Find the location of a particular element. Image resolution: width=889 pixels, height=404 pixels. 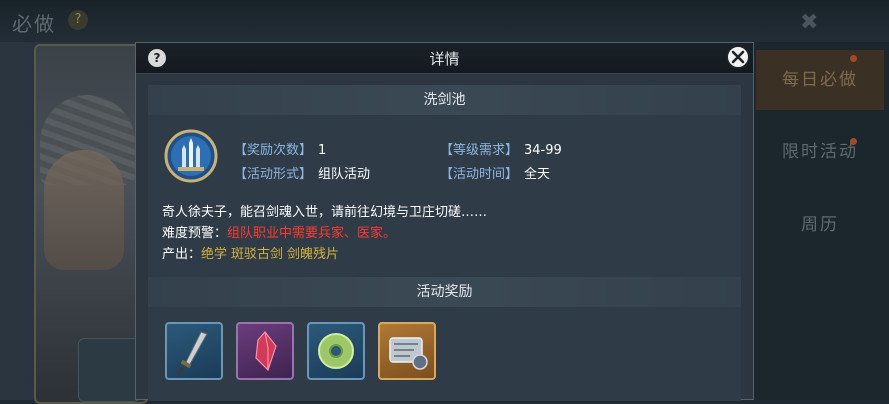

background-help-icon: ? is located at coordinates (78, 20).